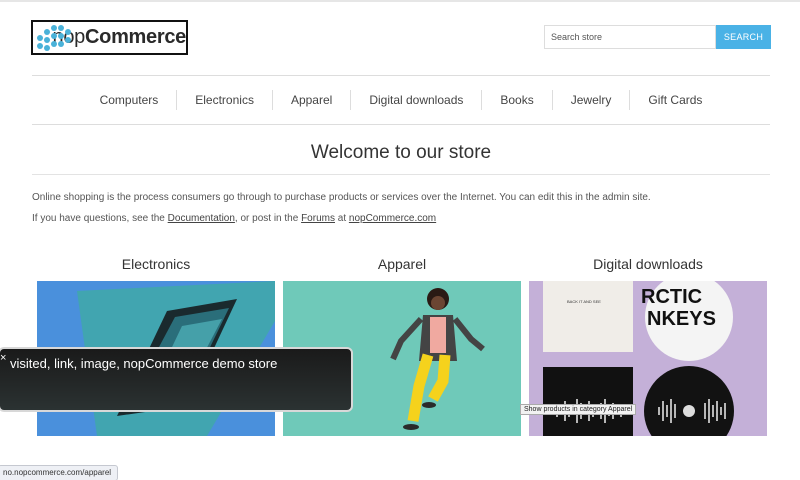 This screenshot has width=800, height=480. What do you see at coordinates (401, 152) in the screenshot?
I see `welcome-title: Welcome to our store` at bounding box center [401, 152].